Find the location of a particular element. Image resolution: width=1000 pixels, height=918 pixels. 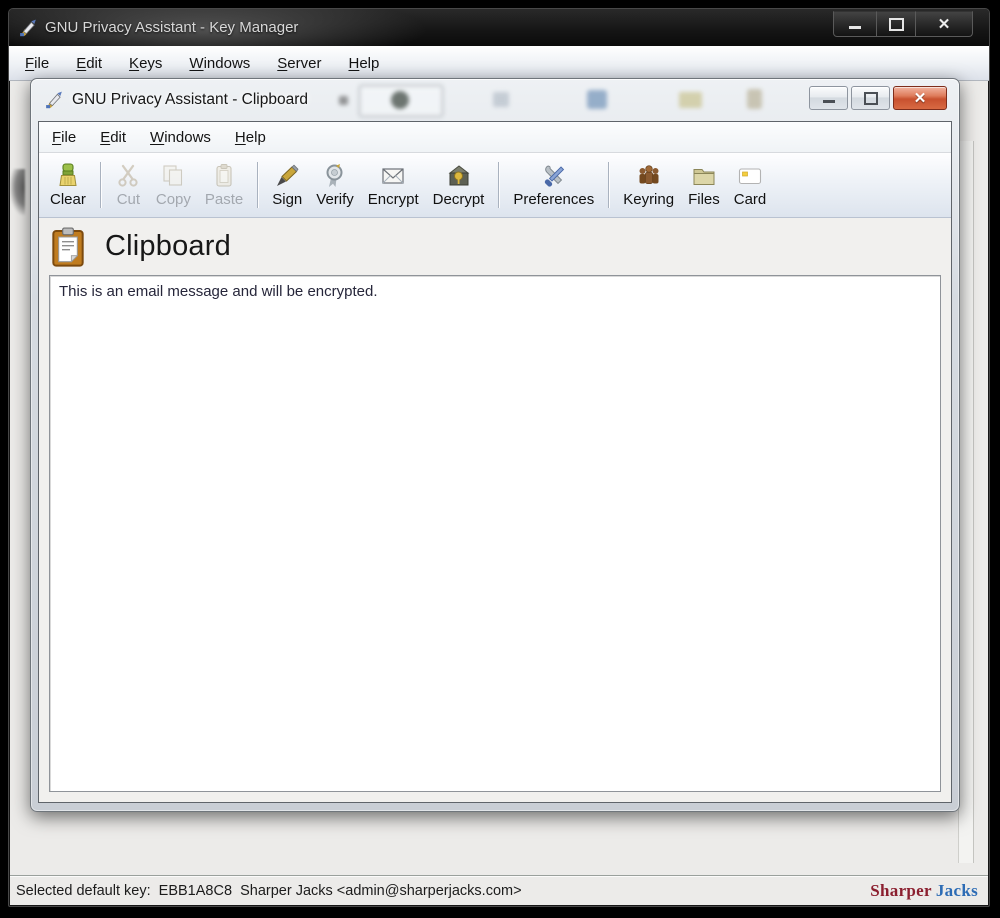

clipboard-titlebar: GNU Privacy Assistant - Clipboard ✕ is located at coordinates (495, 100).